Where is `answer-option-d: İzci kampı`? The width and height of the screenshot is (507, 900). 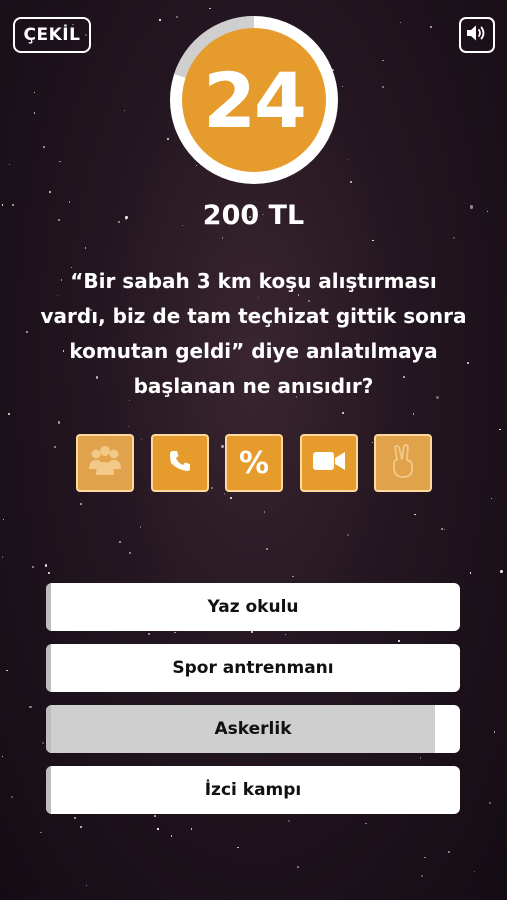 answer-option-d: İzci kampı is located at coordinates (253, 790).